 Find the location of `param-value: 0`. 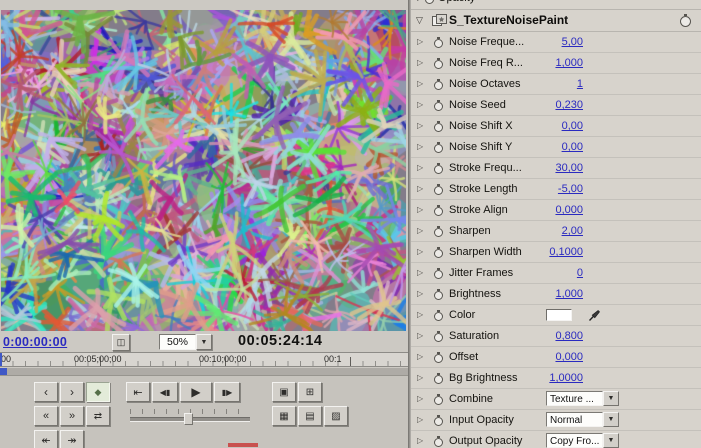

param-value: 0 is located at coordinates (580, 273).